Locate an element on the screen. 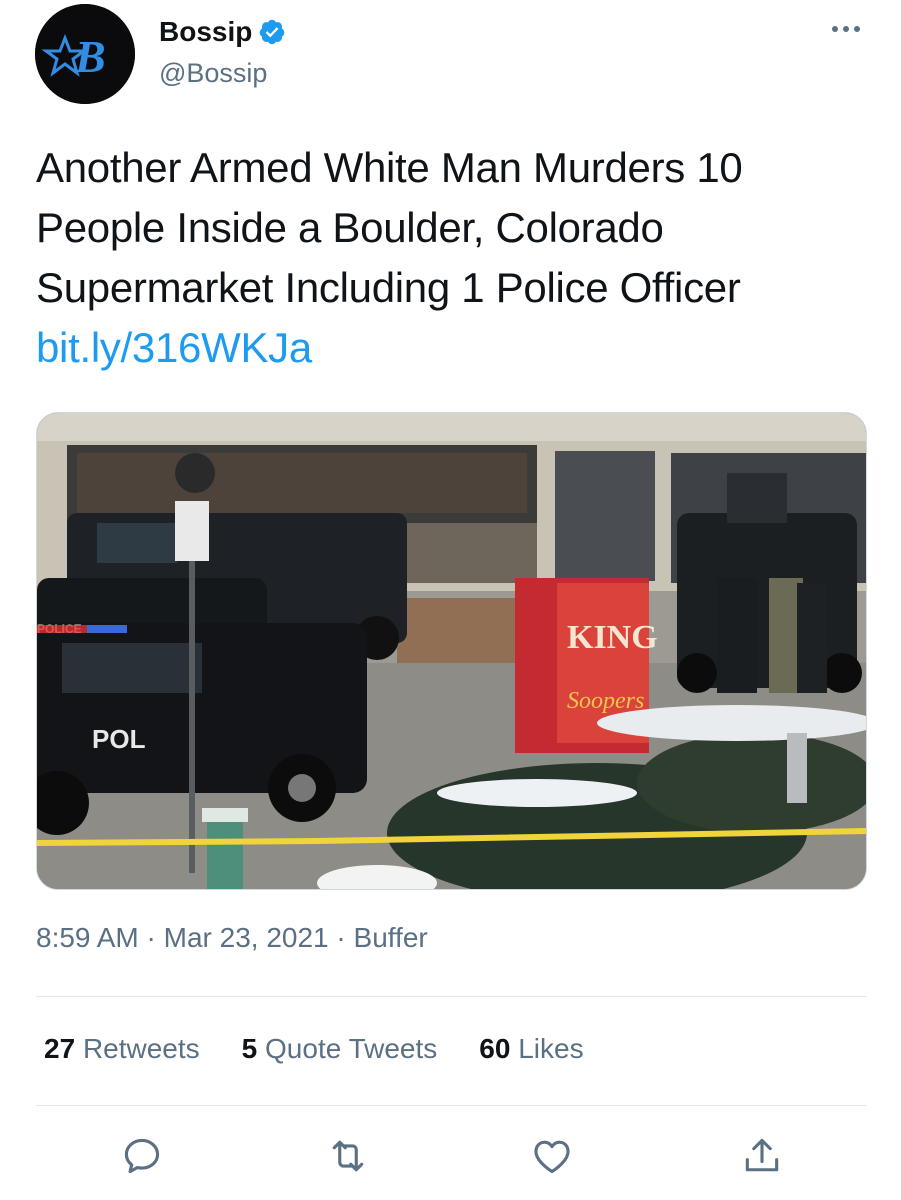 The width and height of the screenshot is (901, 1200). retweet-icon is located at coordinates (348, 1156).